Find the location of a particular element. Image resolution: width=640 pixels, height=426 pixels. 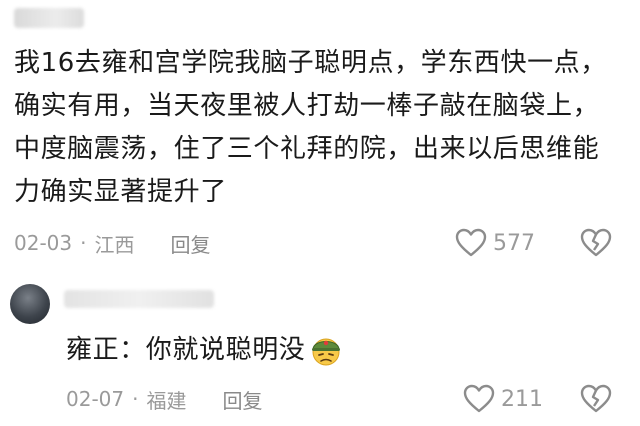

comment-location: 江西 is located at coordinates (114, 244).